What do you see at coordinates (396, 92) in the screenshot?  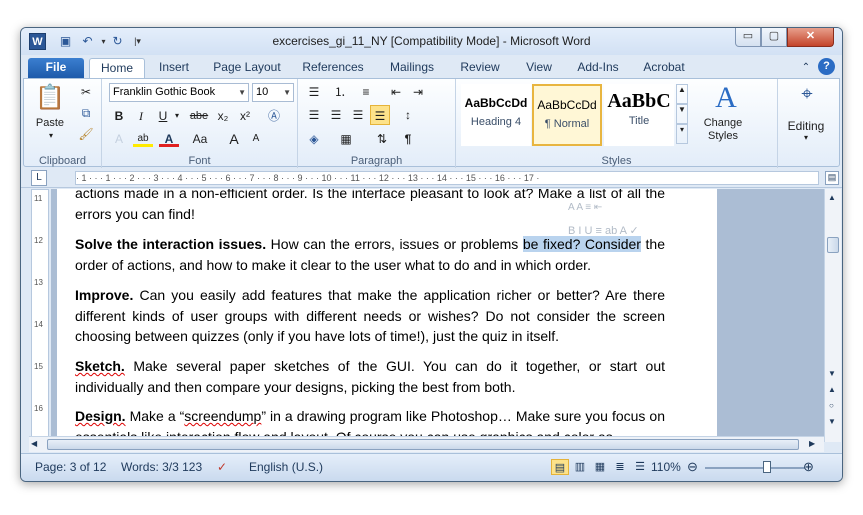 I see `decrease-indent-icon: ⇤` at bounding box center [396, 92].